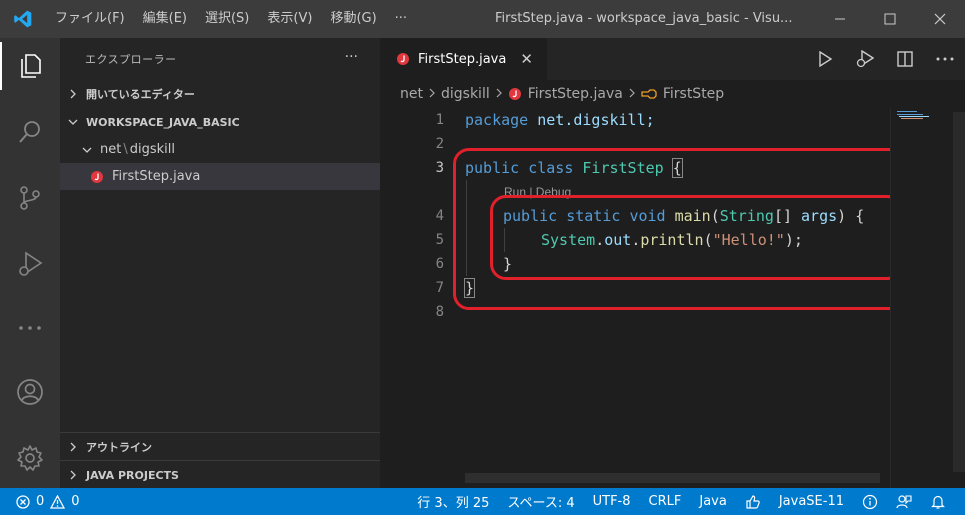 The width and height of the screenshot is (965, 515). Describe the element at coordinates (132, 475) in the screenshot. I see `java-projects-label: JAVA PROJECTS` at that location.